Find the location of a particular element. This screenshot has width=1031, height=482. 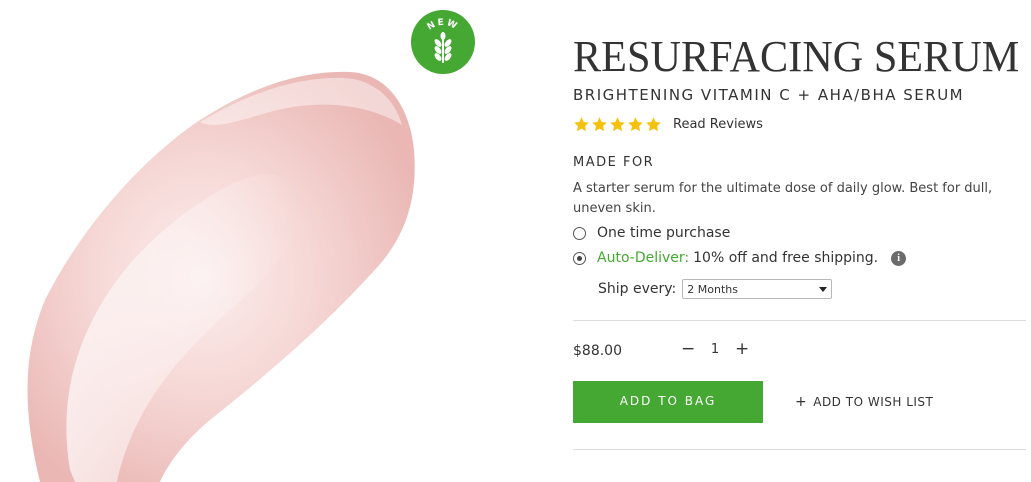

ship-every-value: 2 Months is located at coordinates (712, 289).